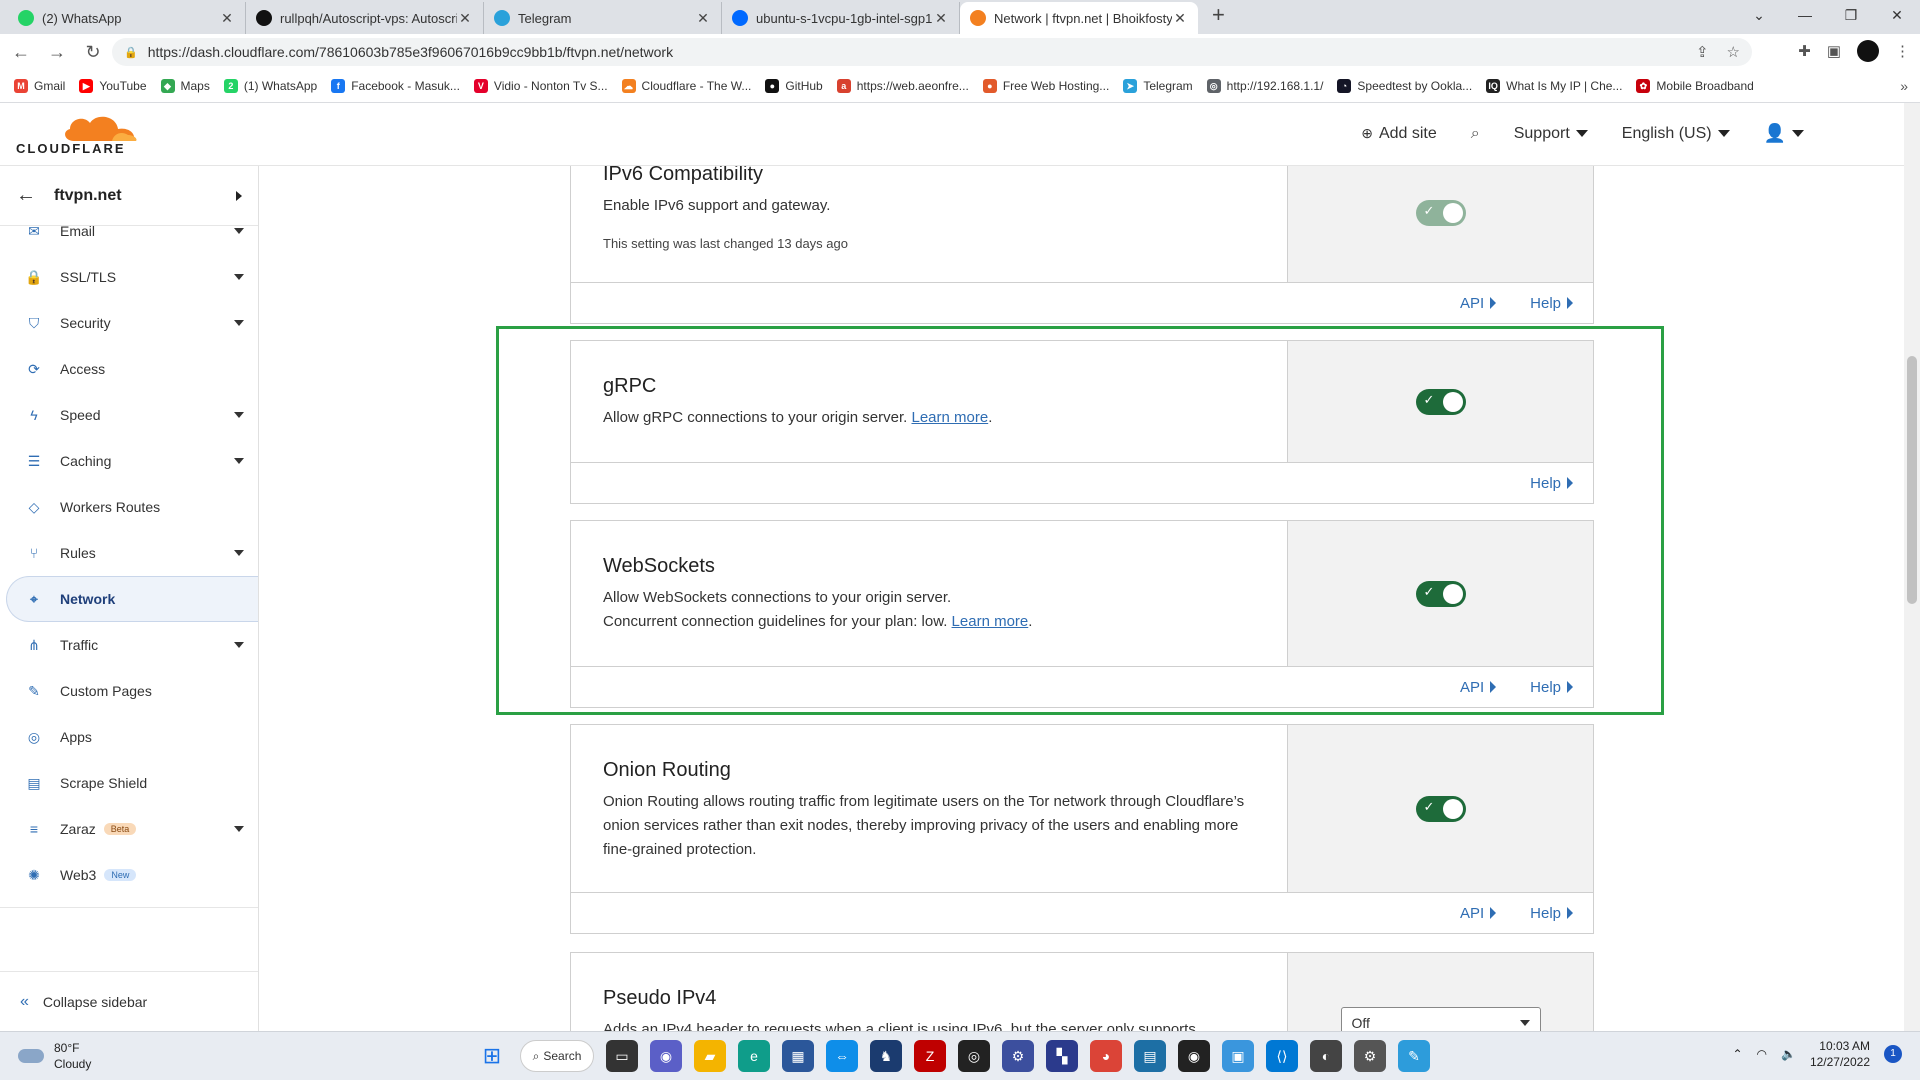 This screenshot has height=1080, width=1920. I want to click on menu-kebab-icon: ⋮, so click(1902, 51).